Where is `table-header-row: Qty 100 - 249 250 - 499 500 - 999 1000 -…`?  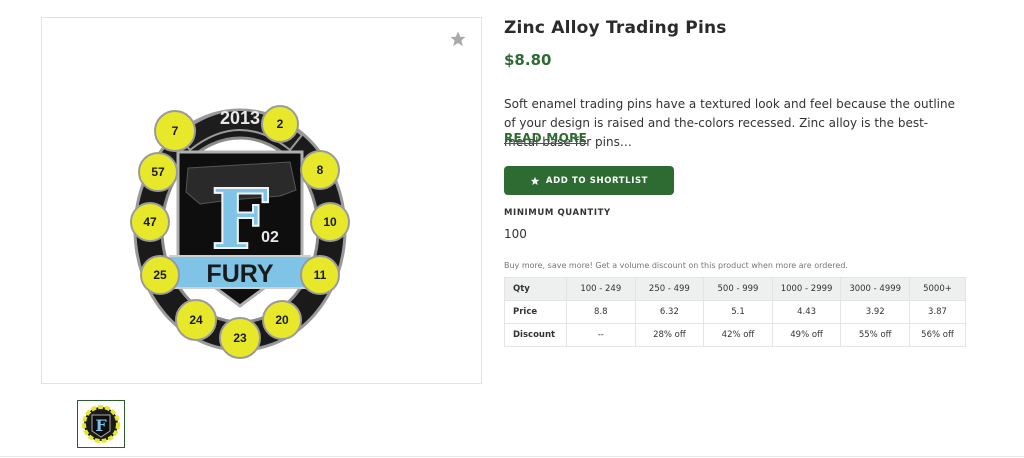
table-header-row: Qty 100 - 249 250 - 499 500 - 999 1000 -… is located at coordinates (735, 289).